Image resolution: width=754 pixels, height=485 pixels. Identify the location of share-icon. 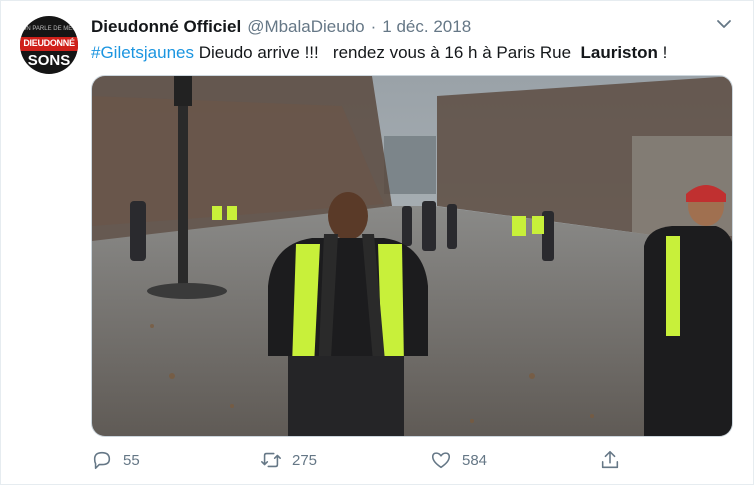
(610, 459).